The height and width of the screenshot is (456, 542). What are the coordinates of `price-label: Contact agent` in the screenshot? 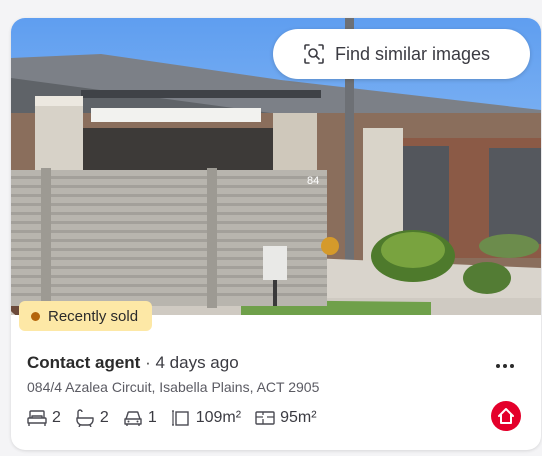 It's located at (84, 362).